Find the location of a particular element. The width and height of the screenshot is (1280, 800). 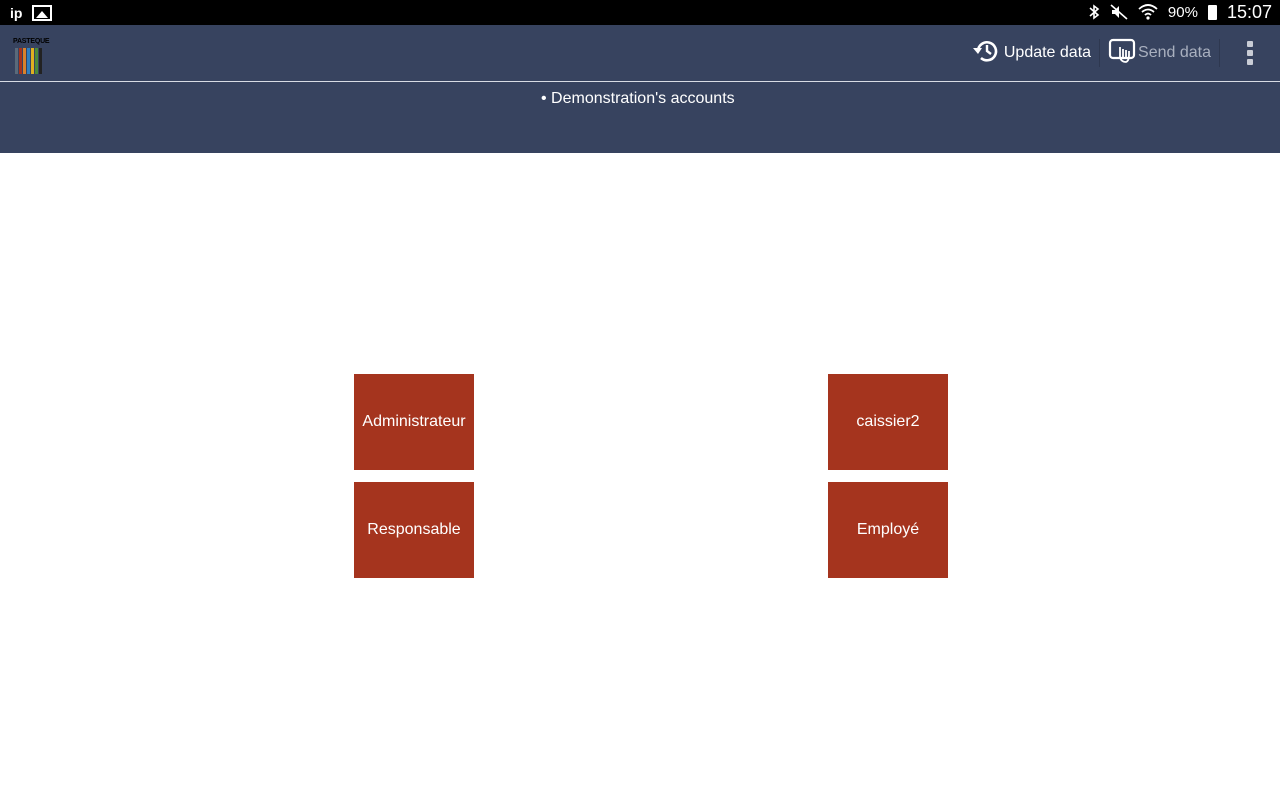

status-left: ip is located at coordinates (31, 12).